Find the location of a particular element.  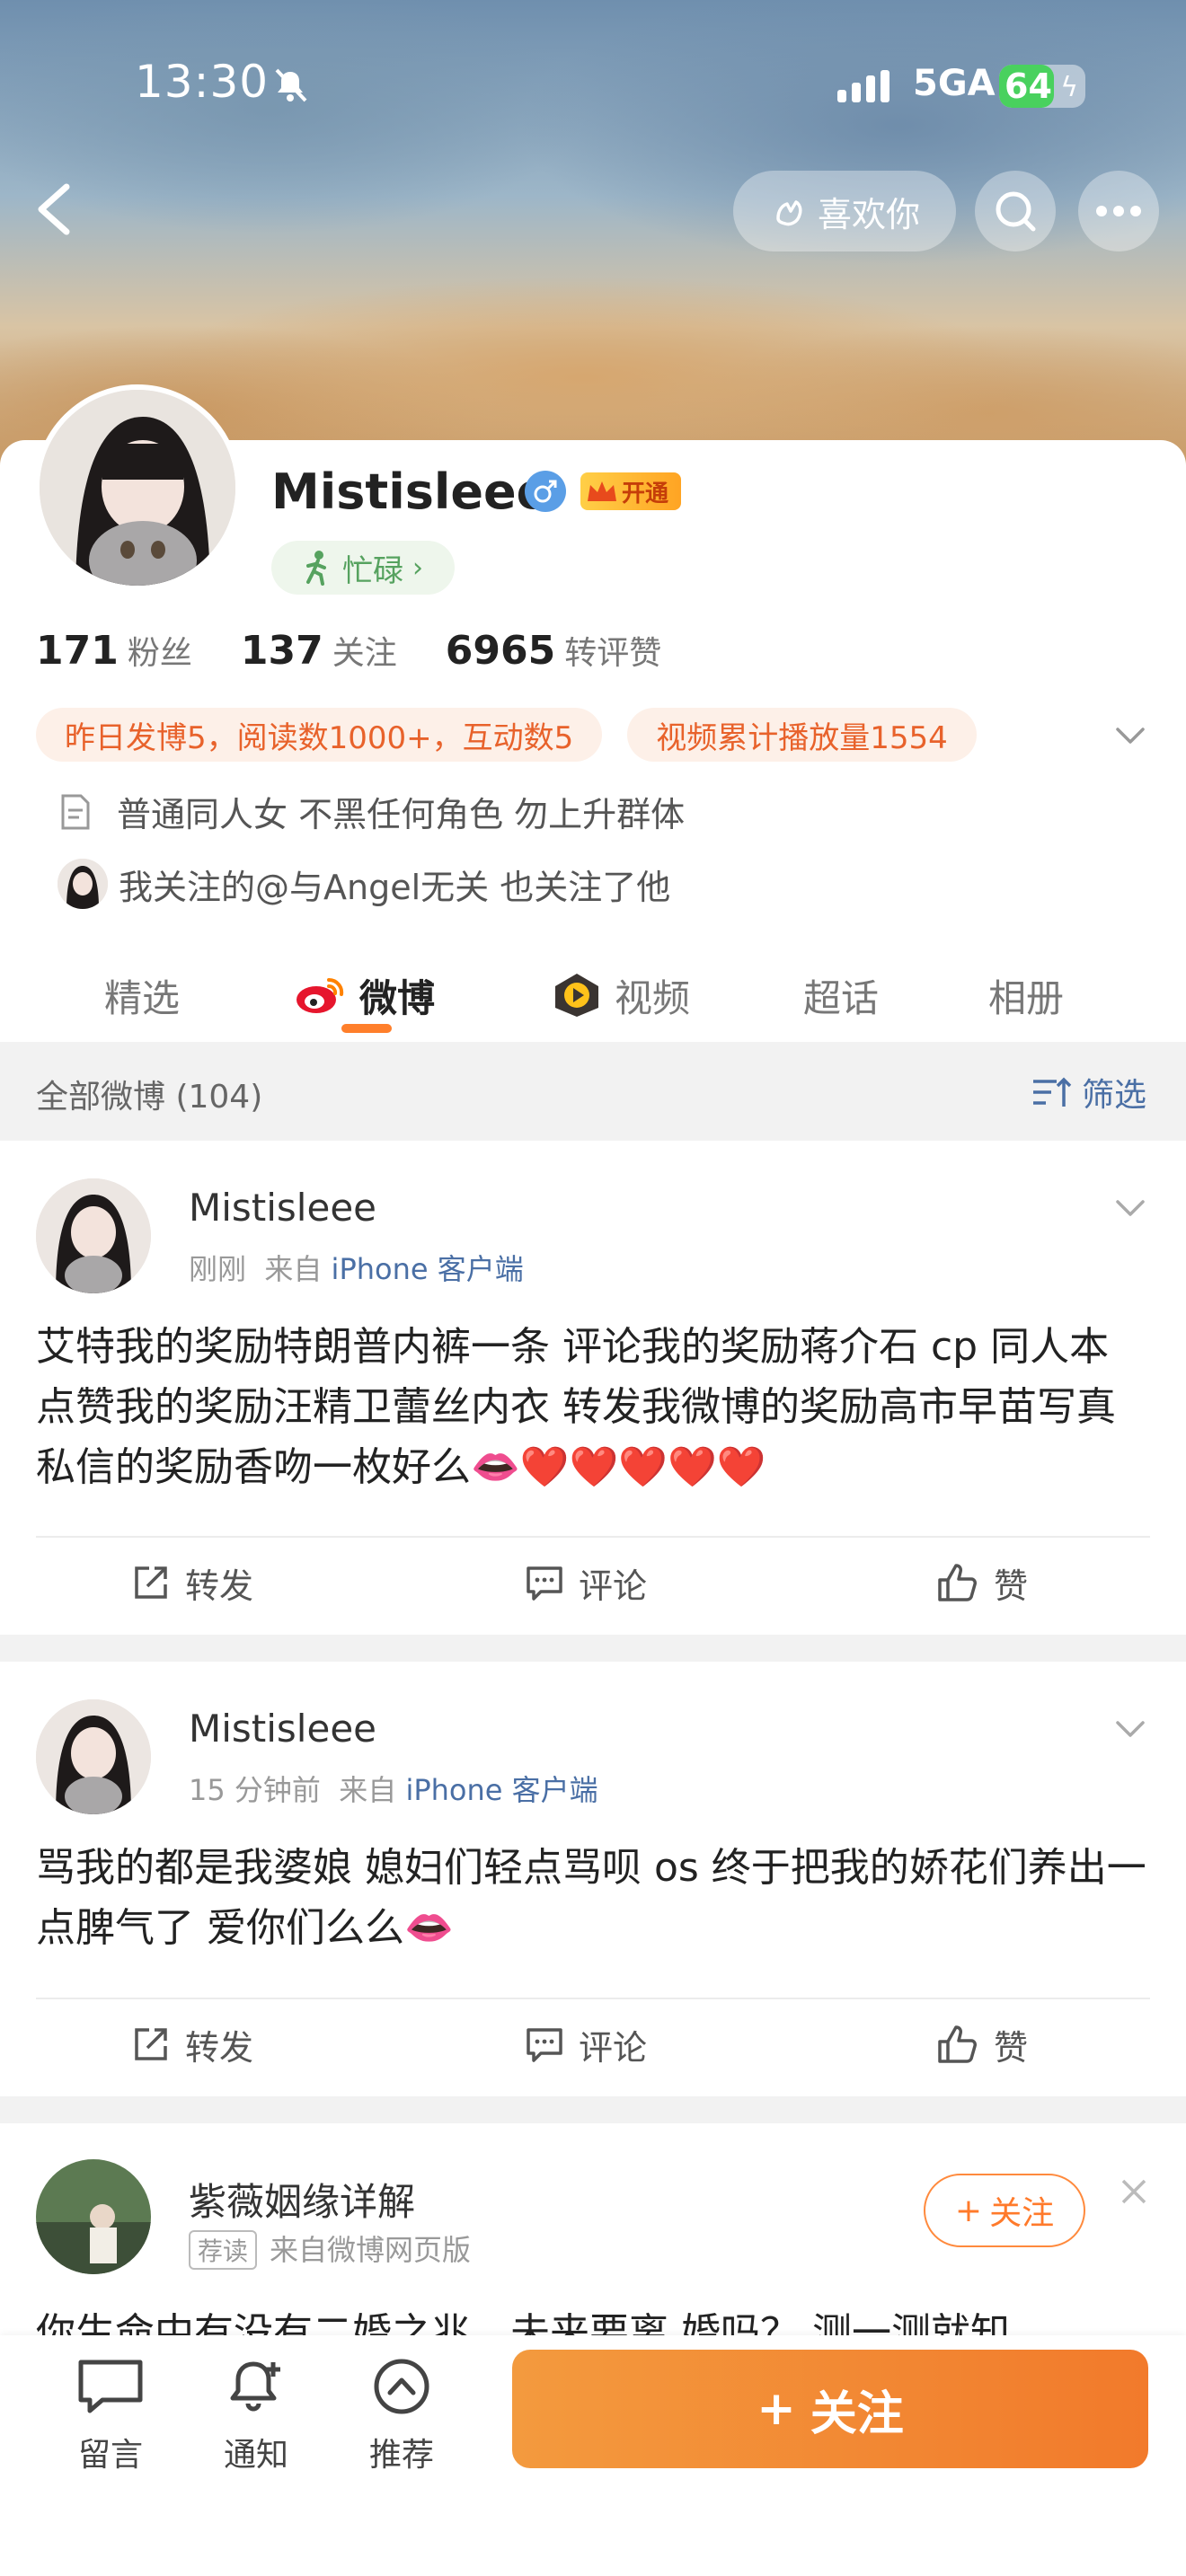

stat-following: 137 关注 is located at coordinates (319, 650).